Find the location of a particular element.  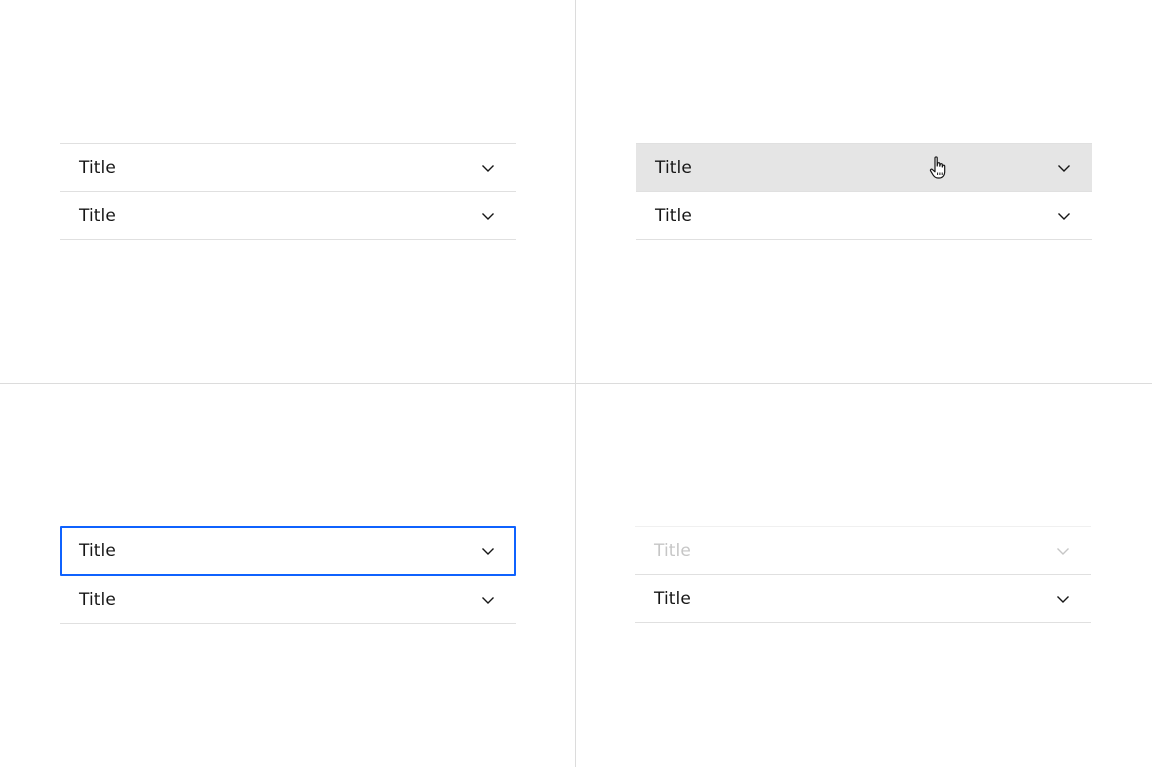

disabled-state-panel: Title Title is located at coordinates (863, 574).